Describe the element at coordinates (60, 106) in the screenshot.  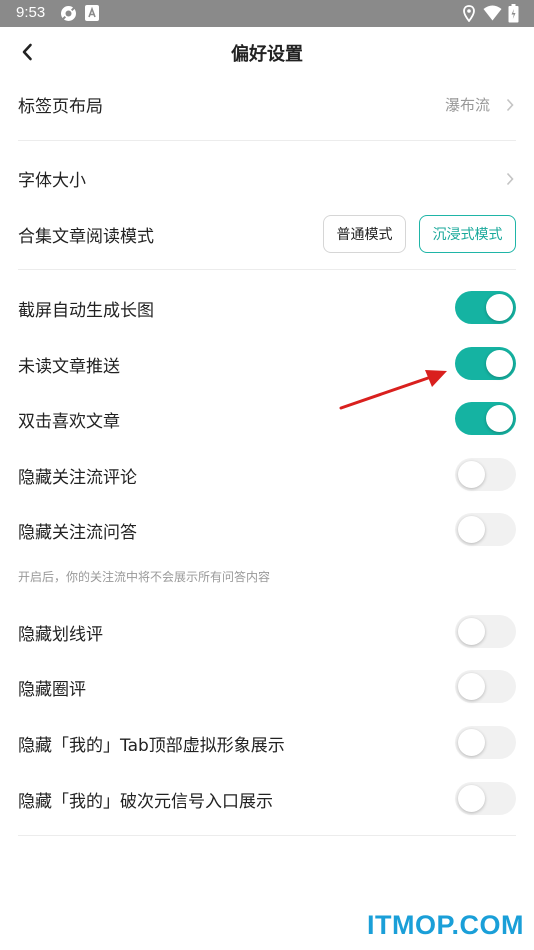
I see `tab-layout-label: 标签页布局` at that location.